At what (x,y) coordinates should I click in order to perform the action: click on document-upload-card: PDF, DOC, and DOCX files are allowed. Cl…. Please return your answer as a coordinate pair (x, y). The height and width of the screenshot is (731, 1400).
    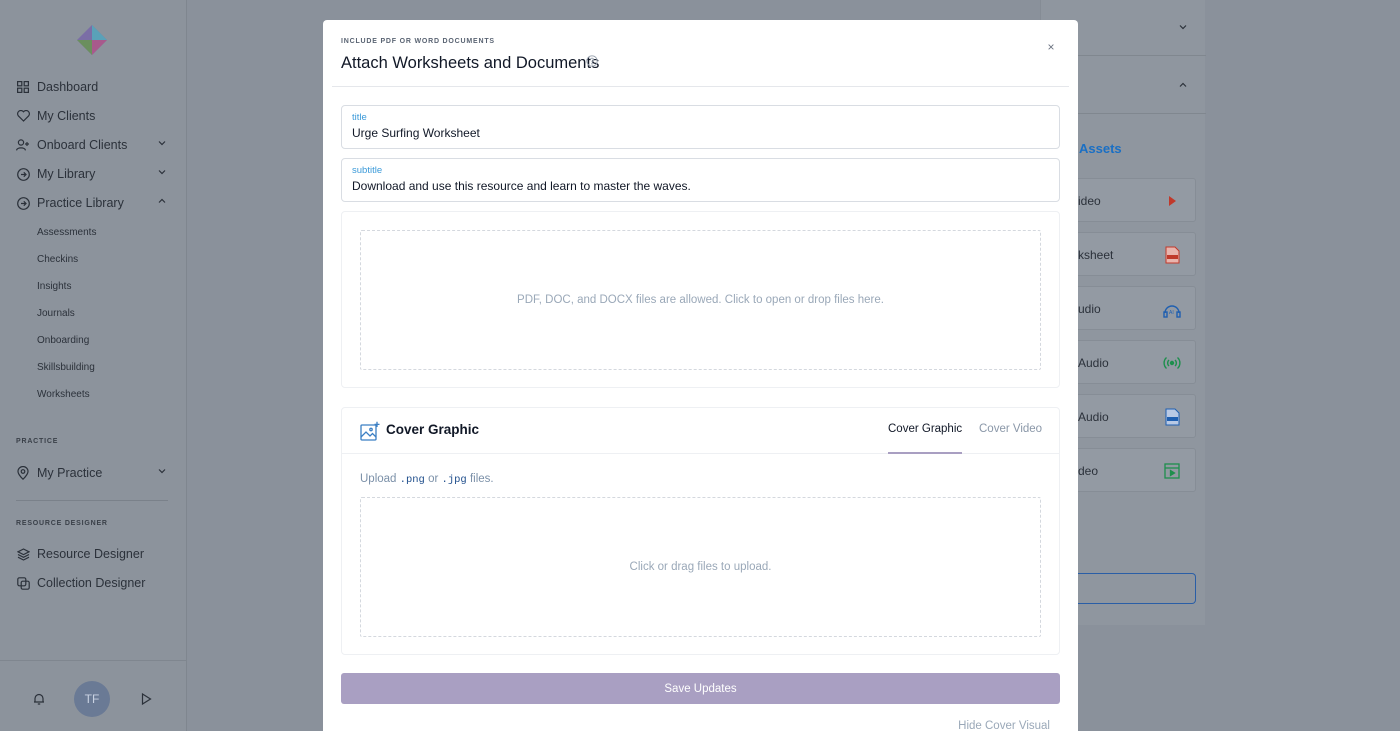
    Looking at the image, I should click on (700, 299).